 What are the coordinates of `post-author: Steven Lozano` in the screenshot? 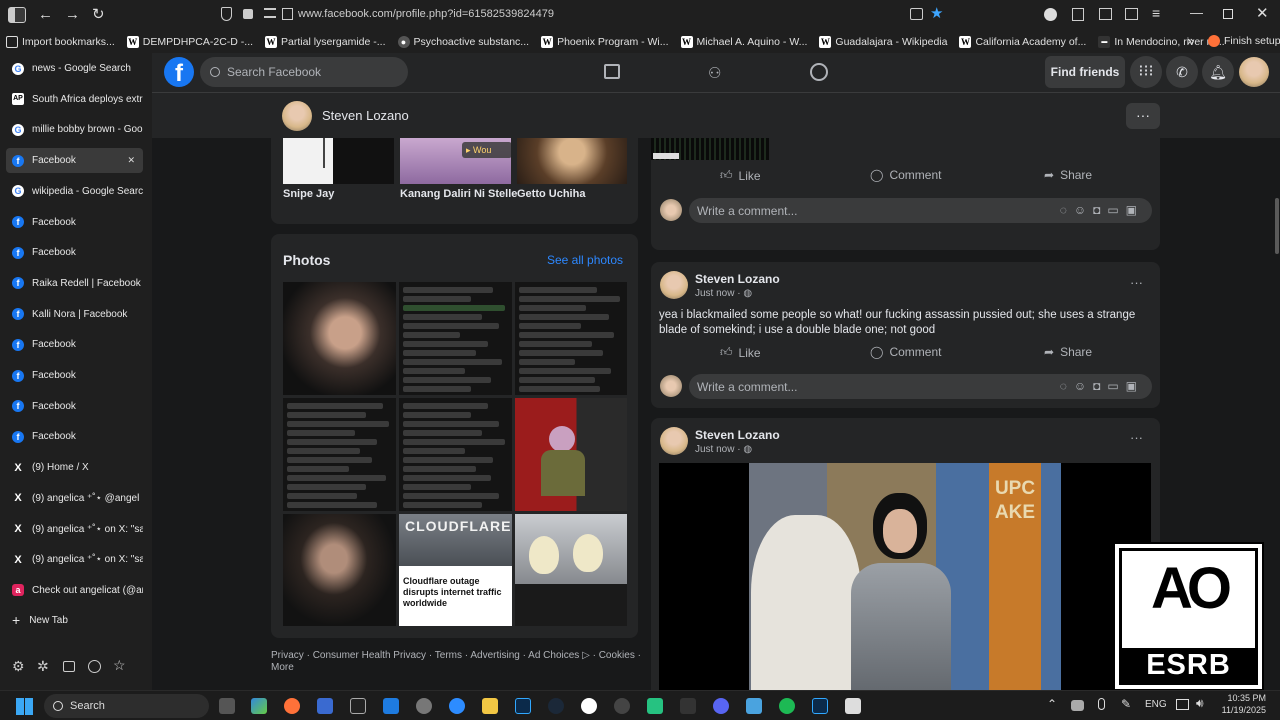 It's located at (737, 435).